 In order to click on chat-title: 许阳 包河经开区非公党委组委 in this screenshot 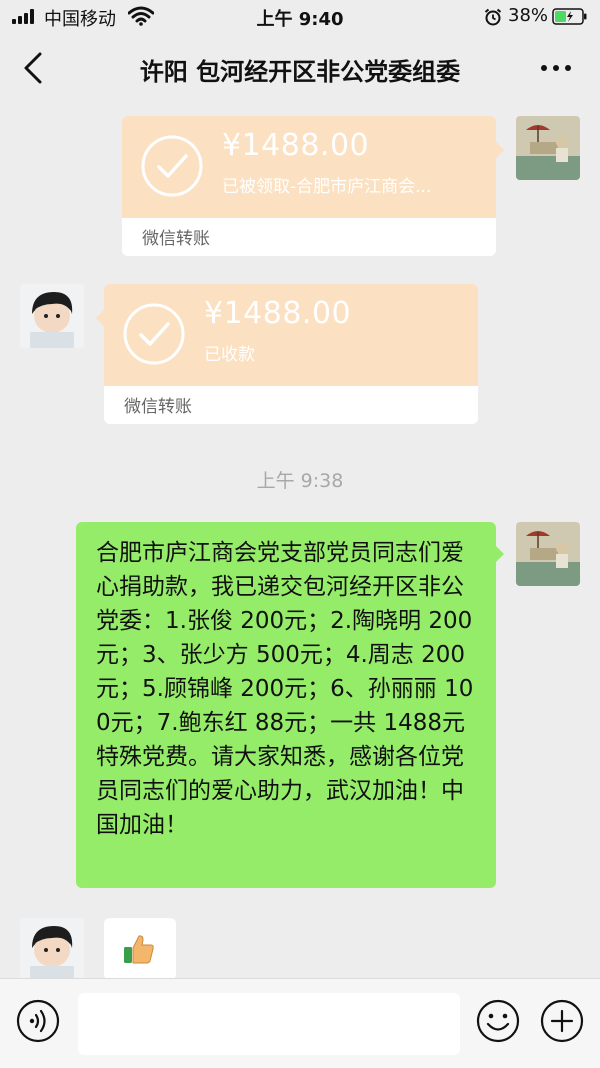, I will do `click(300, 72)`.